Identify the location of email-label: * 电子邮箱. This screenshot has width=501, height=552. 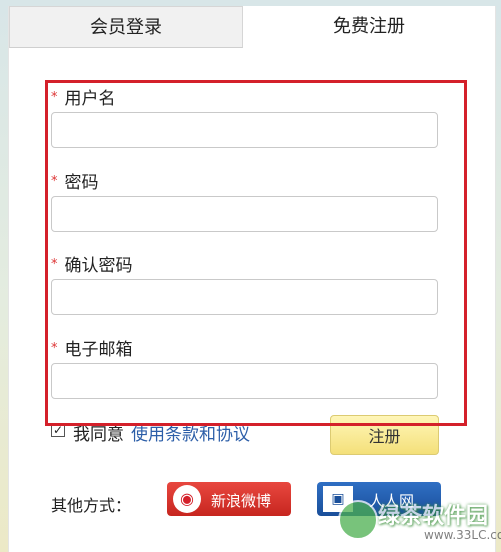
(92, 347).